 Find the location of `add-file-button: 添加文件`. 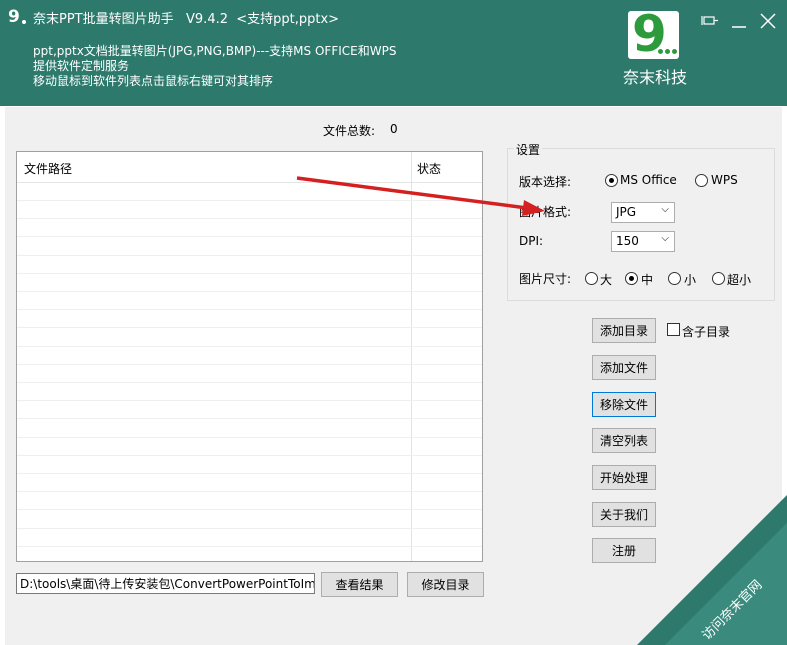

add-file-button: 添加文件 is located at coordinates (624, 367).